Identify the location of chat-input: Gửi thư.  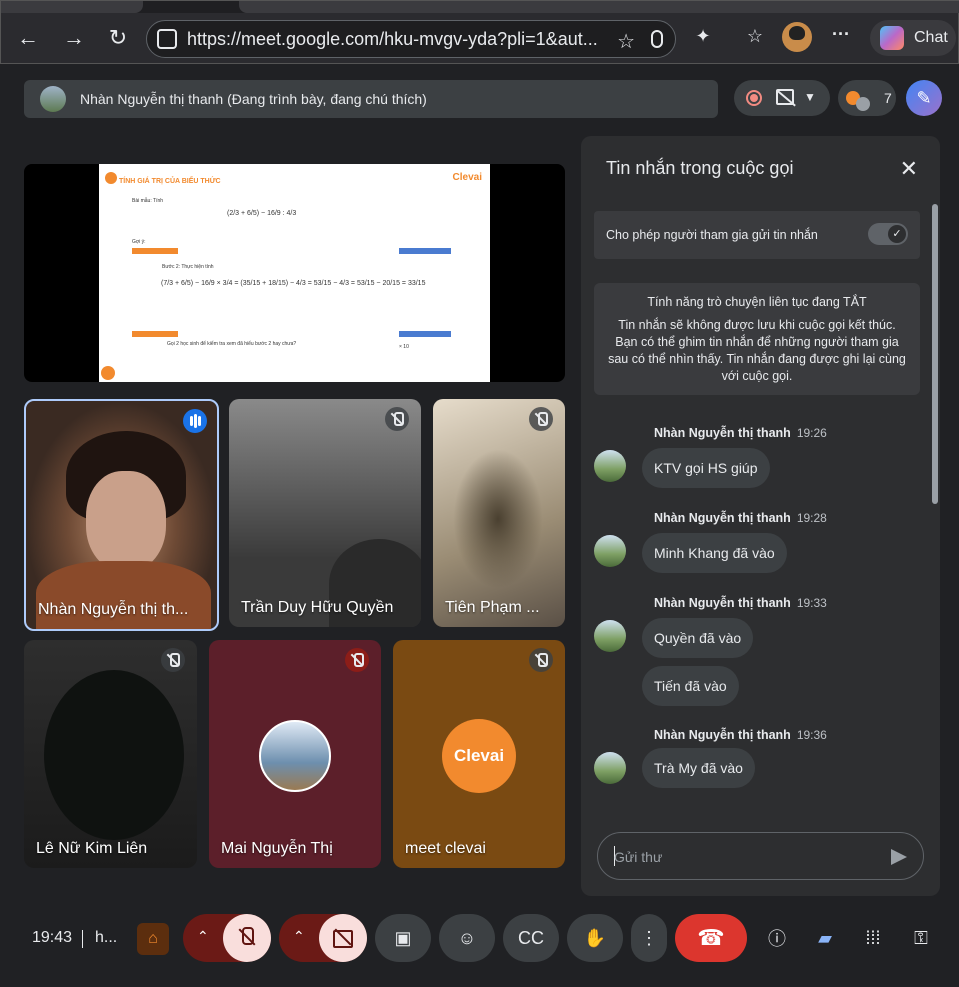
(760, 856).